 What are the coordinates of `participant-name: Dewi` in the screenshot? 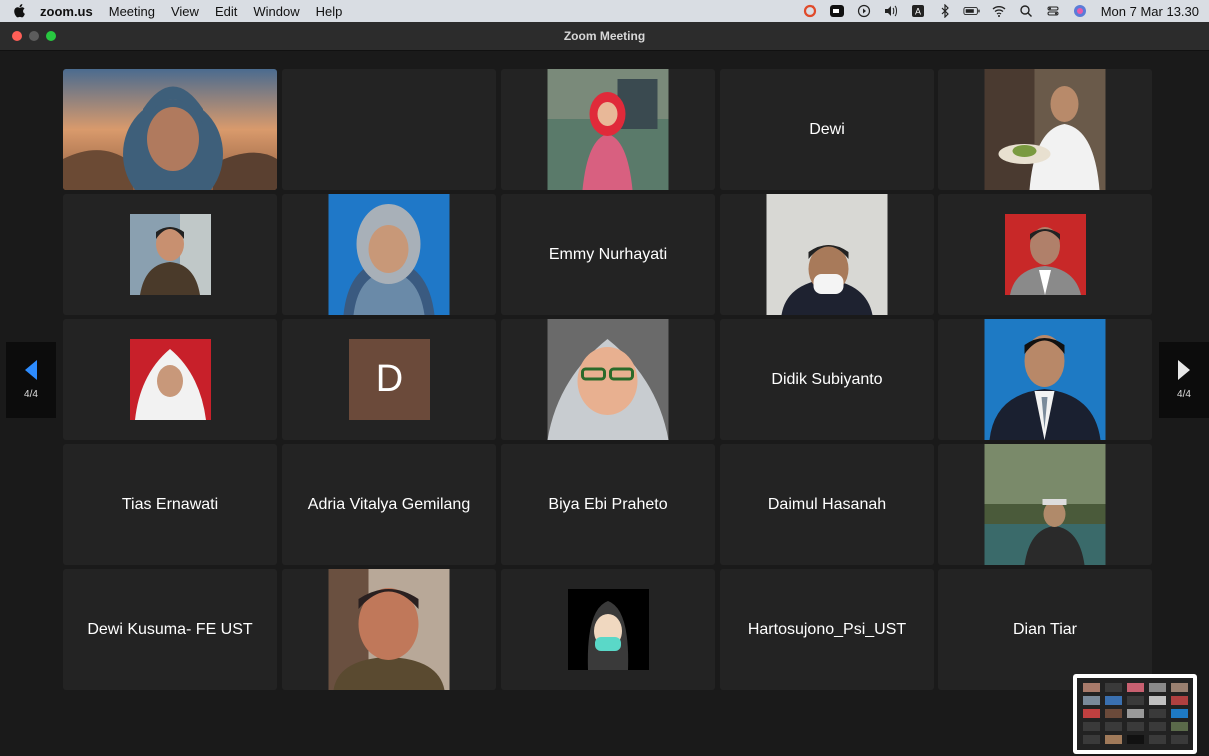 It's located at (827, 129).